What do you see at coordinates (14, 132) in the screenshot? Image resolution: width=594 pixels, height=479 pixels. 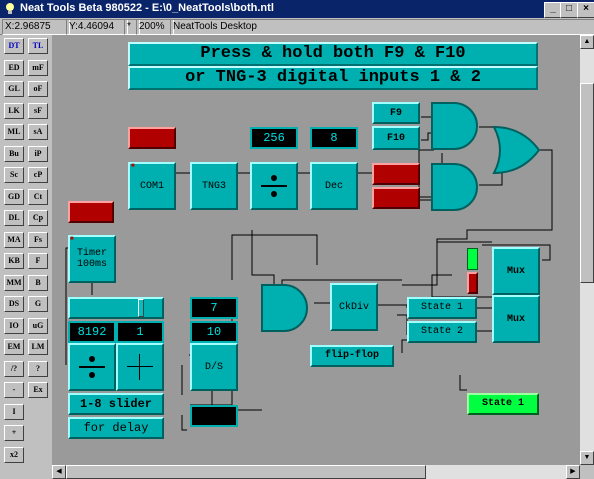 I see `palette-button-ml: ML` at bounding box center [14, 132].